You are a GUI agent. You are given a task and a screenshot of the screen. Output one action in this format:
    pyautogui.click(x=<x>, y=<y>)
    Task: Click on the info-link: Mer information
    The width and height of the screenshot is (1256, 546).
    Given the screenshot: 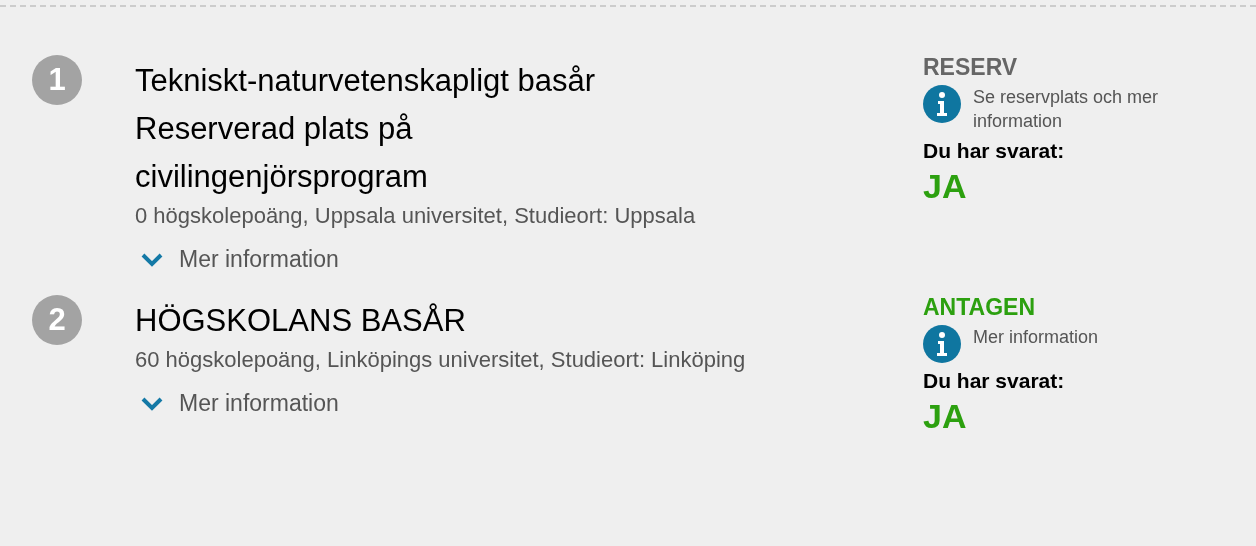 What is the action you would take?
    pyautogui.click(x=1083, y=337)
    